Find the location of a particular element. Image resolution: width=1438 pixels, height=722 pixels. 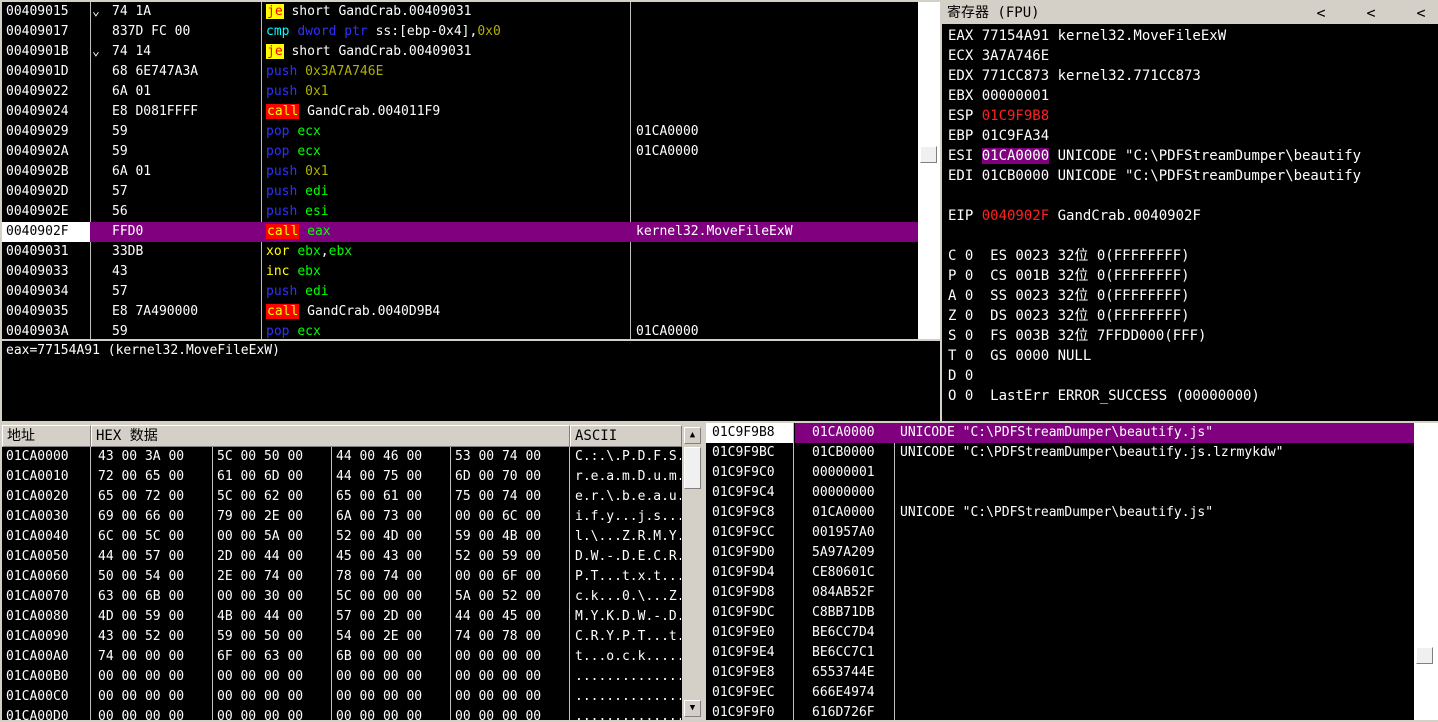

dump-address: 01CA0060 is located at coordinates (37, 576).